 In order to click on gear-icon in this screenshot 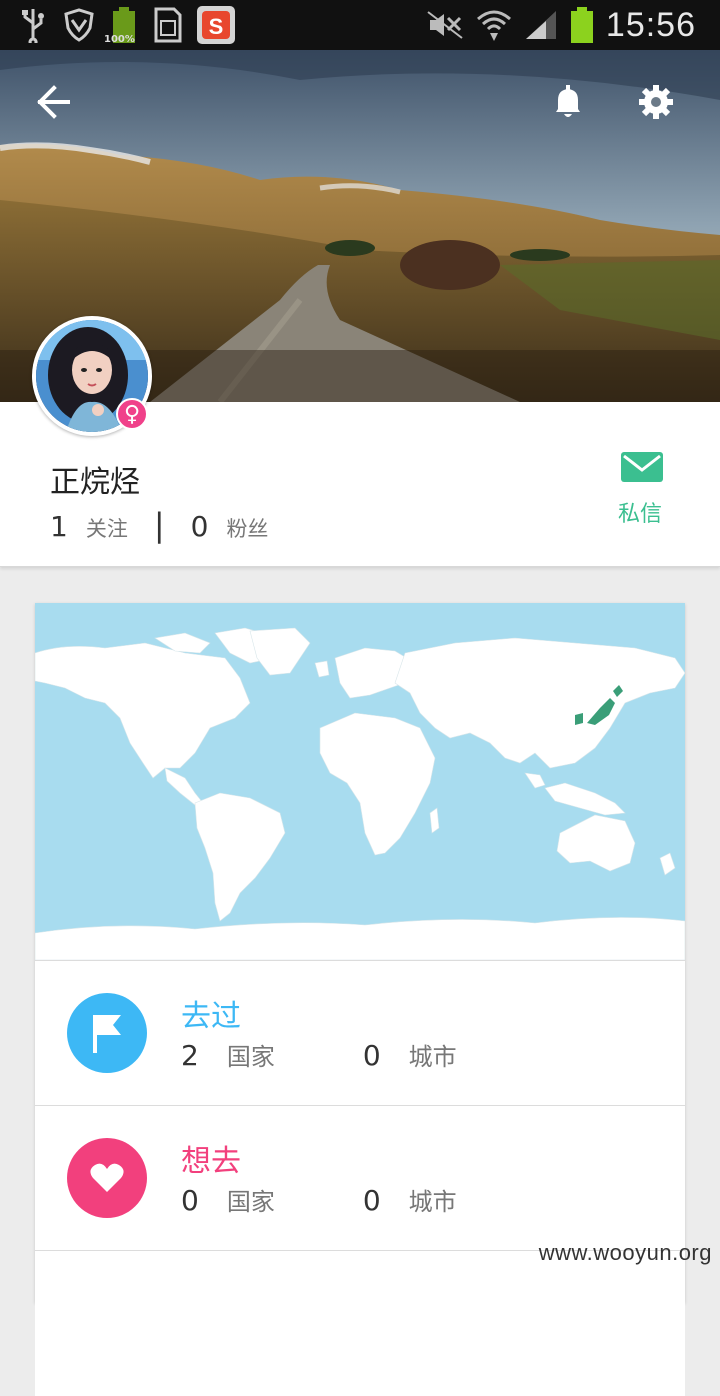, I will do `click(656, 102)`.